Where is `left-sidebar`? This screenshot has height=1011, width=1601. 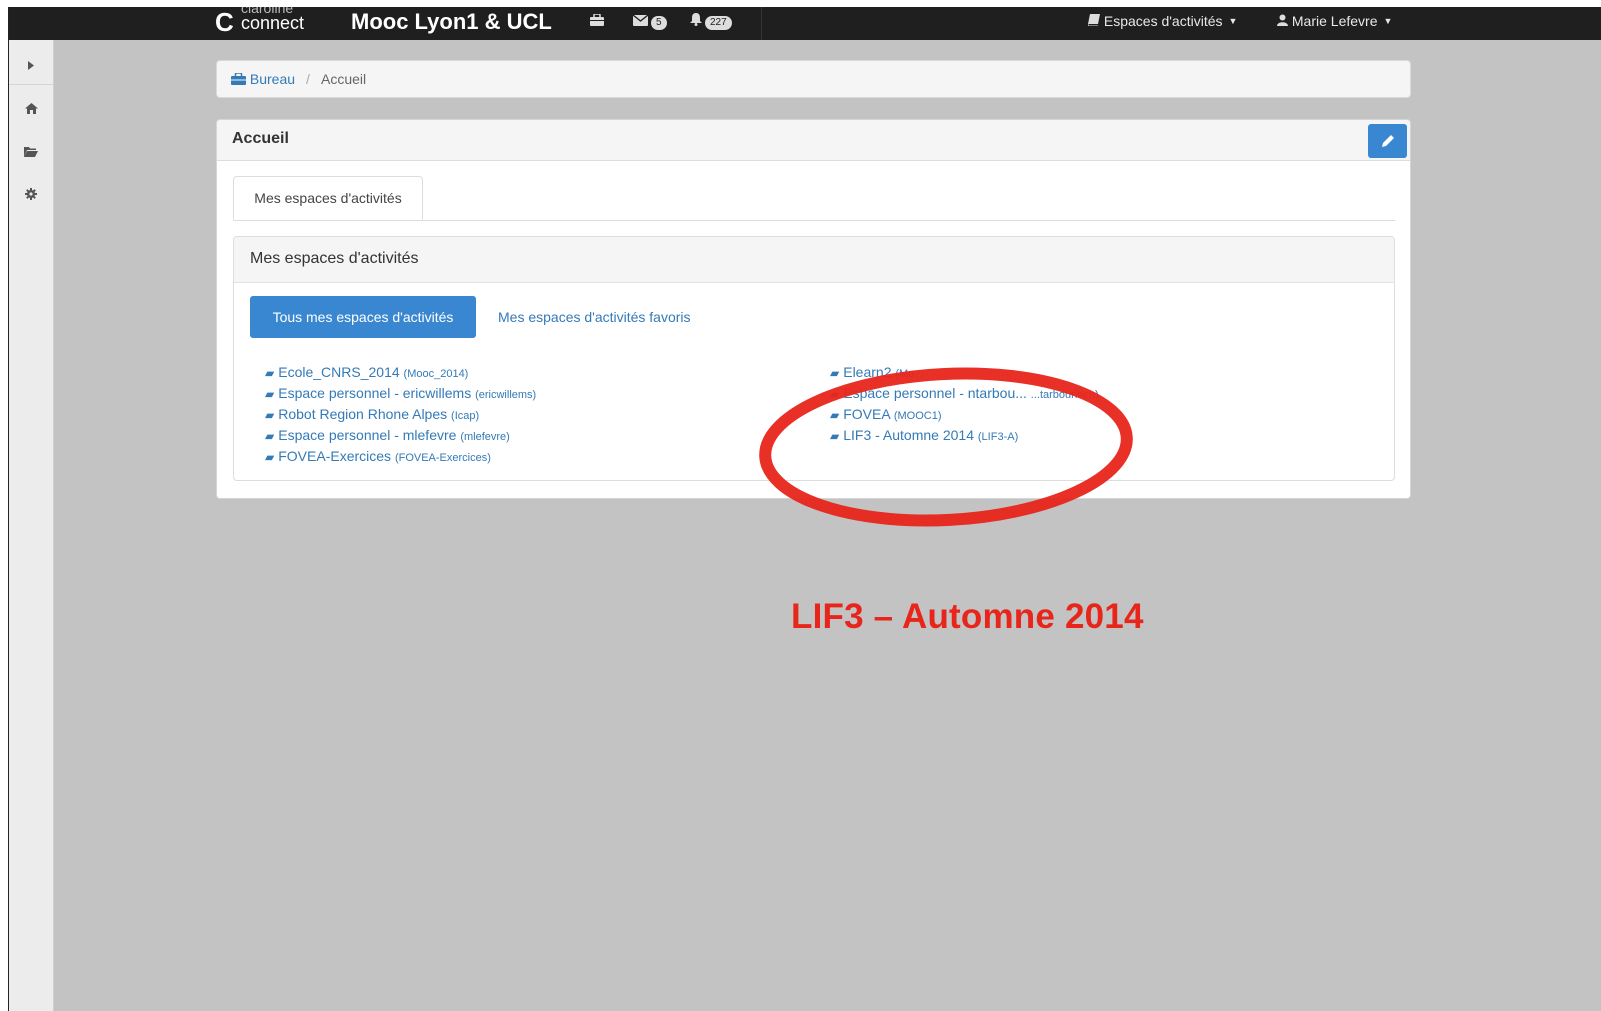 left-sidebar is located at coordinates (31, 525).